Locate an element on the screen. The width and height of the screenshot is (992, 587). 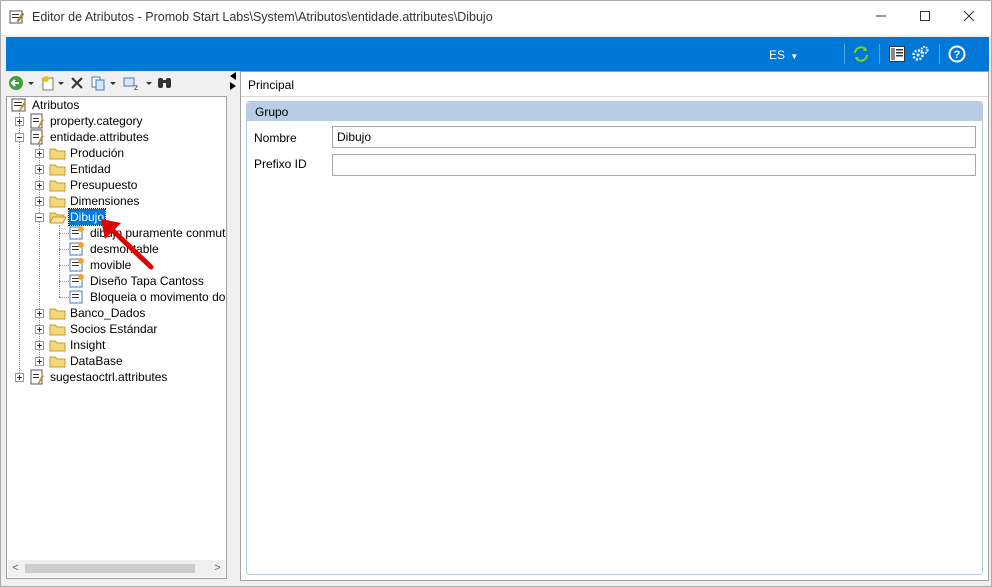
tree-node-label: sugestaoctrl.attributes is located at coordinates (109, 377).